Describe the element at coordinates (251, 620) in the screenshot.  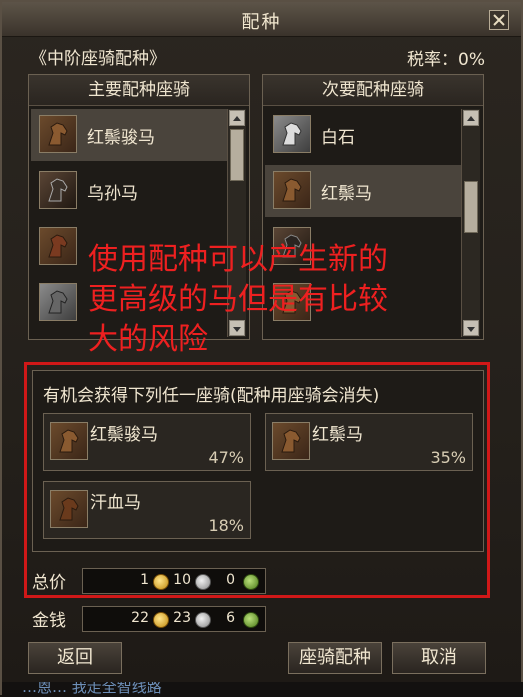
I see `copper-coin-icon` at that location.